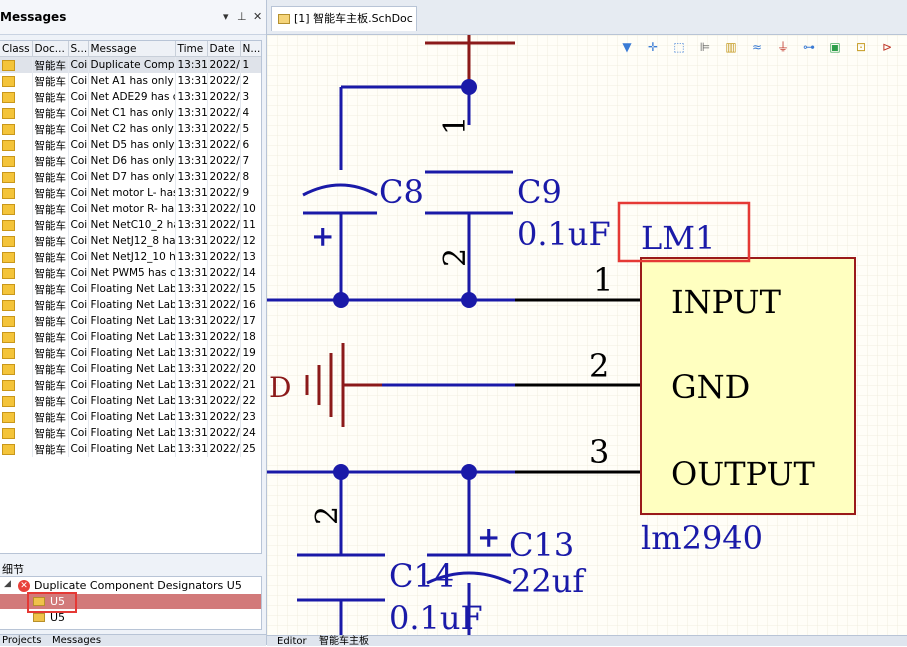 The width and height of the screenshot is (907, 647). I want to click on dropdown-button: ▾, so click(226, 16).